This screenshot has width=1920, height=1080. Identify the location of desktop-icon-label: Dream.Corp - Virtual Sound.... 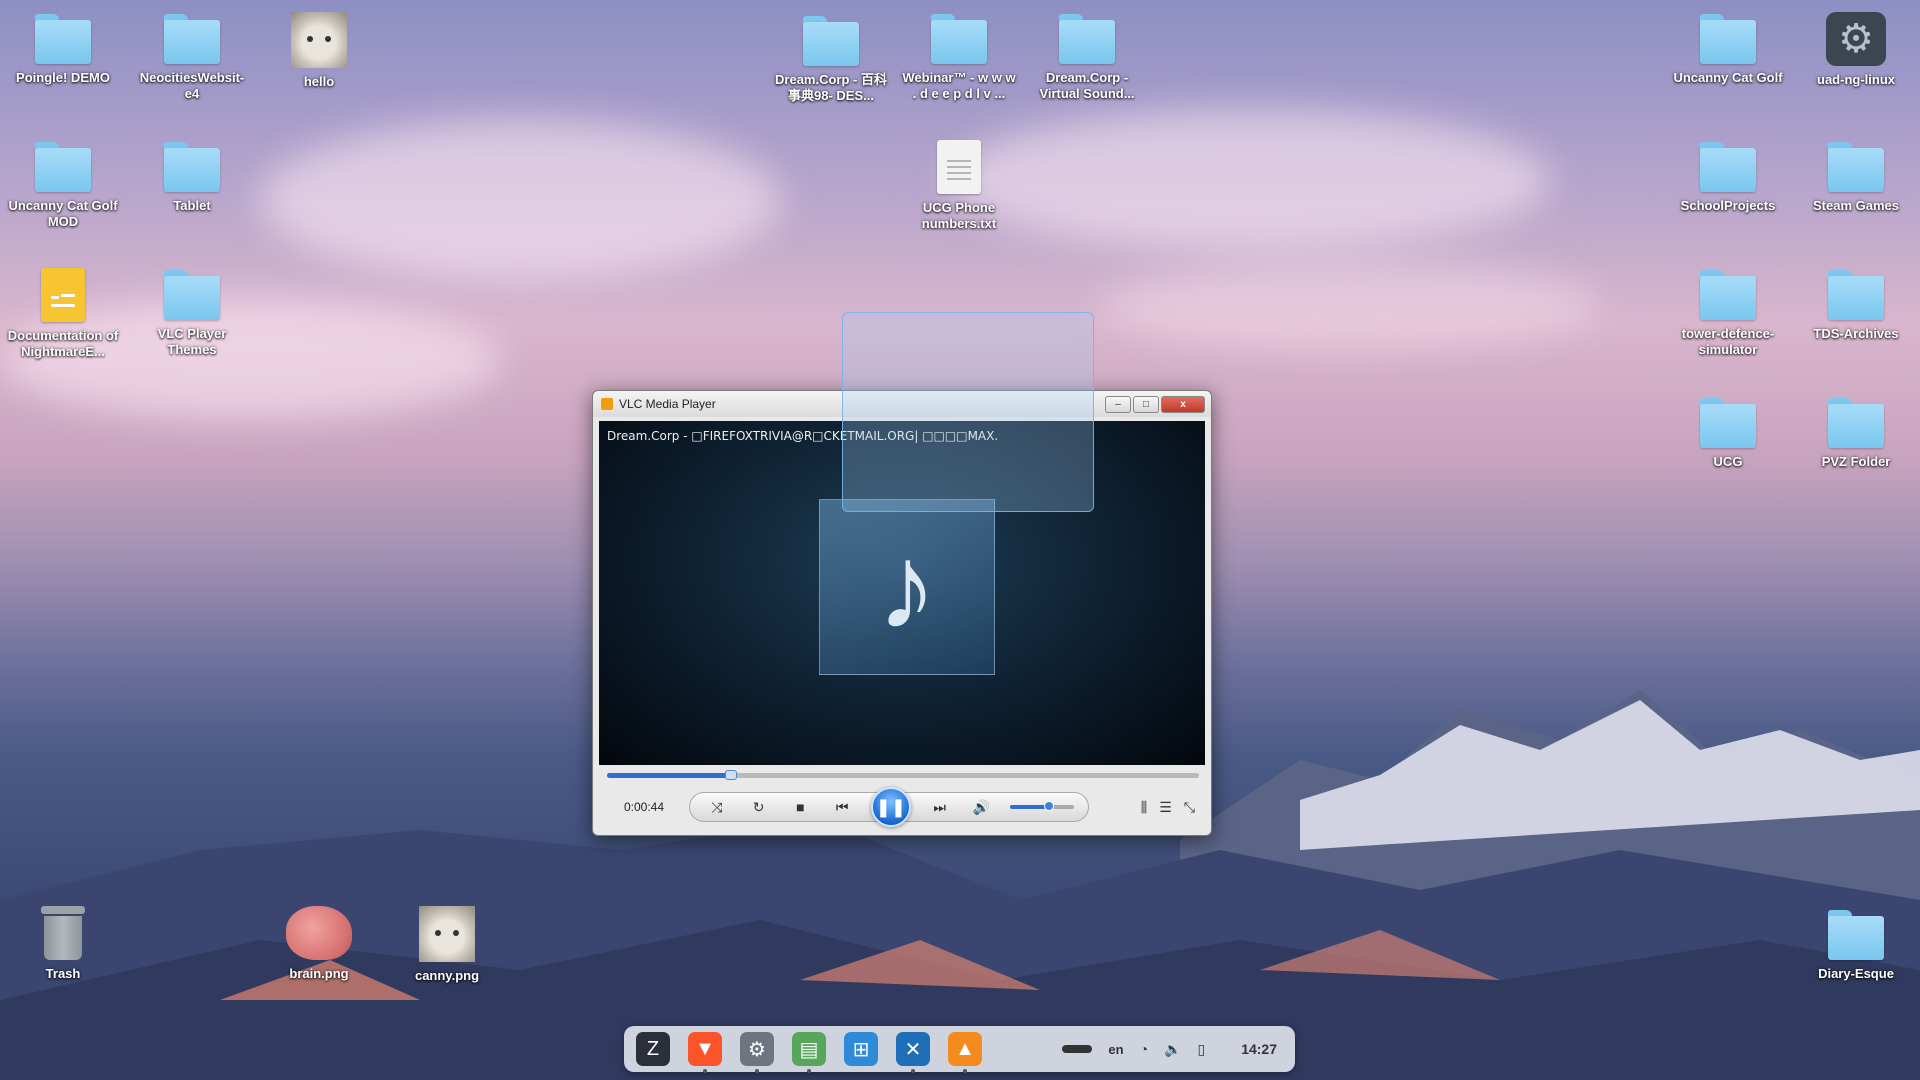
(1087, 85).